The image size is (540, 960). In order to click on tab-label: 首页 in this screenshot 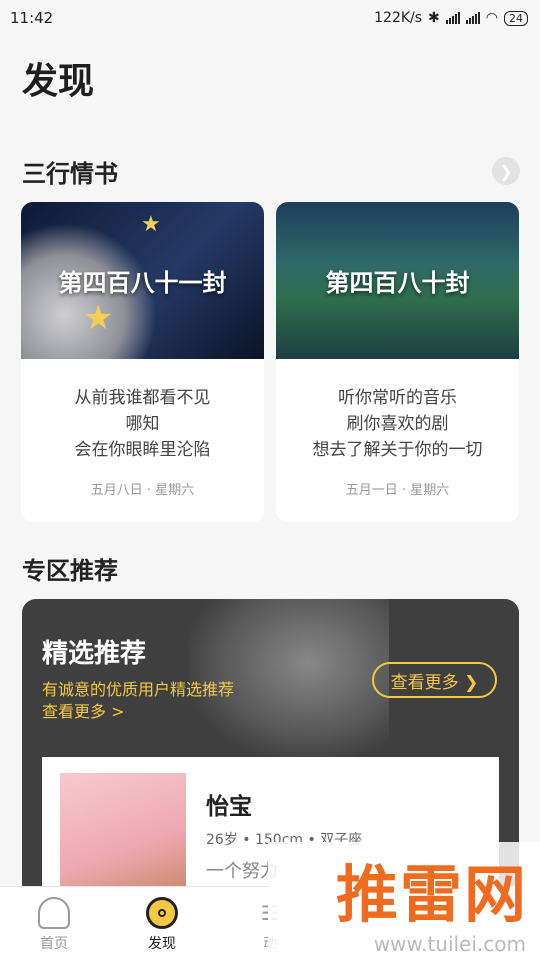, I will do `click(54, 944)`.